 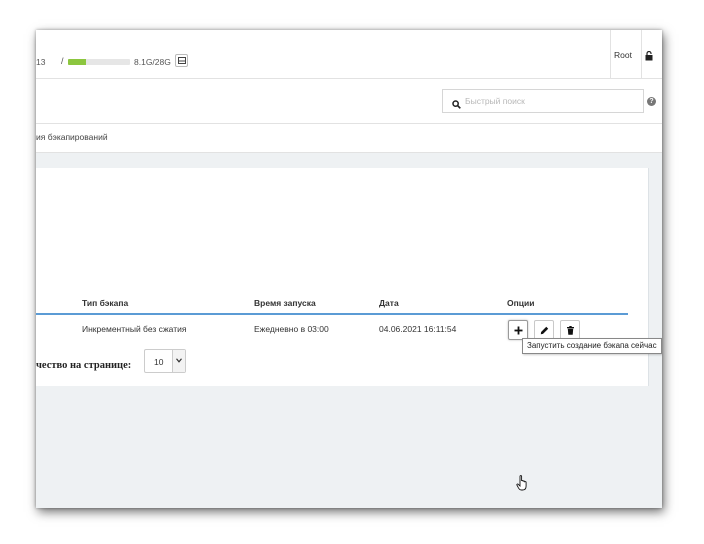 I want to click on question-circle-icon: ?, so click(x=651, y=101).